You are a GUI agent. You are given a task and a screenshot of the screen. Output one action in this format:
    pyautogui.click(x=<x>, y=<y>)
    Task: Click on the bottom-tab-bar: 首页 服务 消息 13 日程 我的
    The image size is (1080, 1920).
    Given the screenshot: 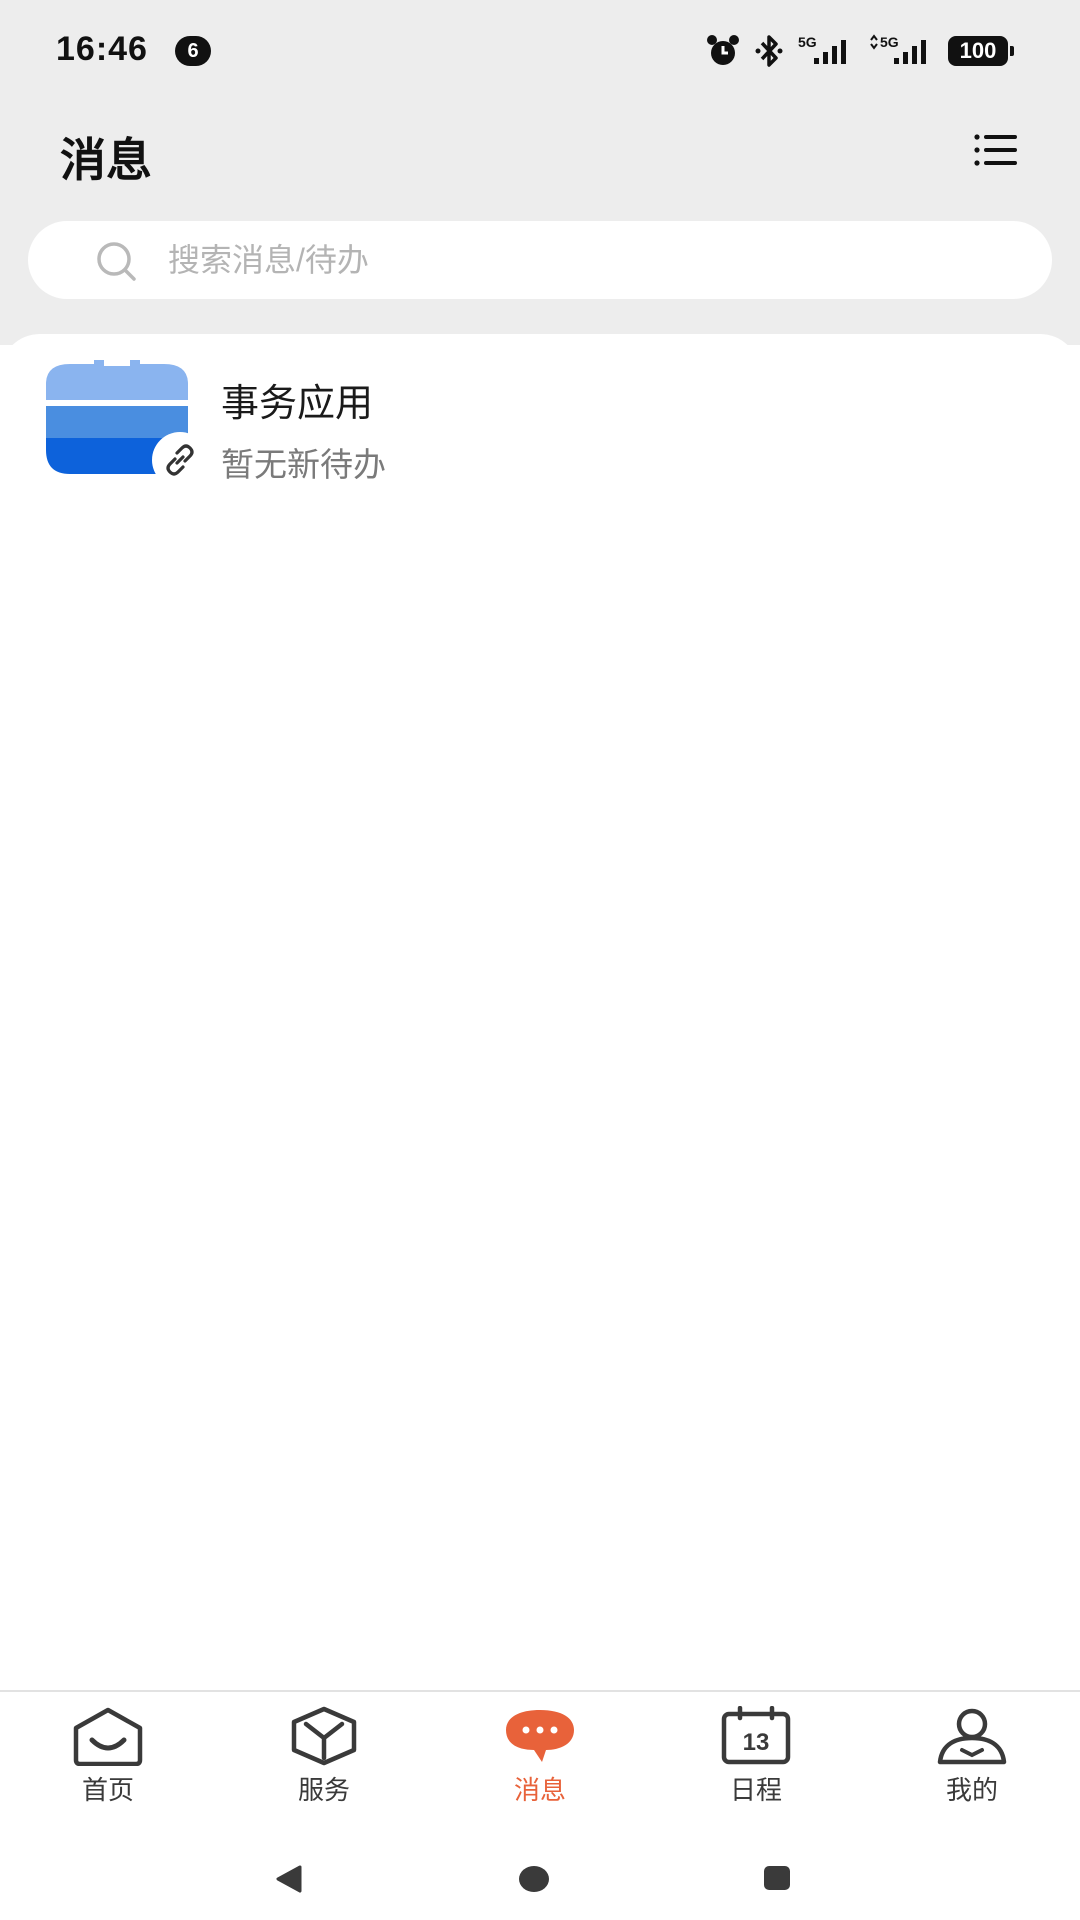 What is the action you would take?
    pyautogui.click(x=540, y=1756)
    